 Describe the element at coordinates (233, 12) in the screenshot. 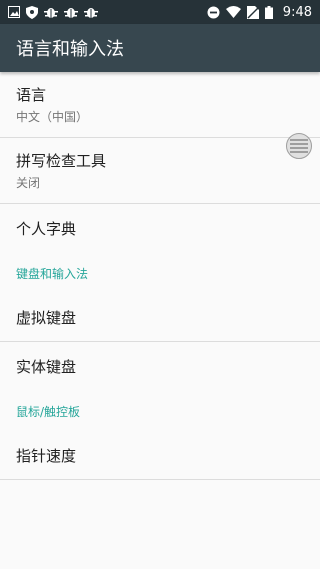

I see `wifi-icon` at that location.